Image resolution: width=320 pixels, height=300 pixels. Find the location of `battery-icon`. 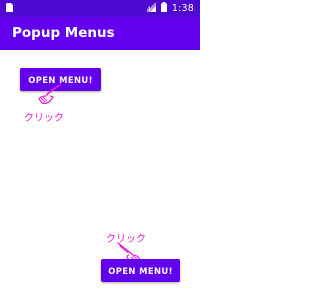

battery-icon is located at coordinates (163, 8).